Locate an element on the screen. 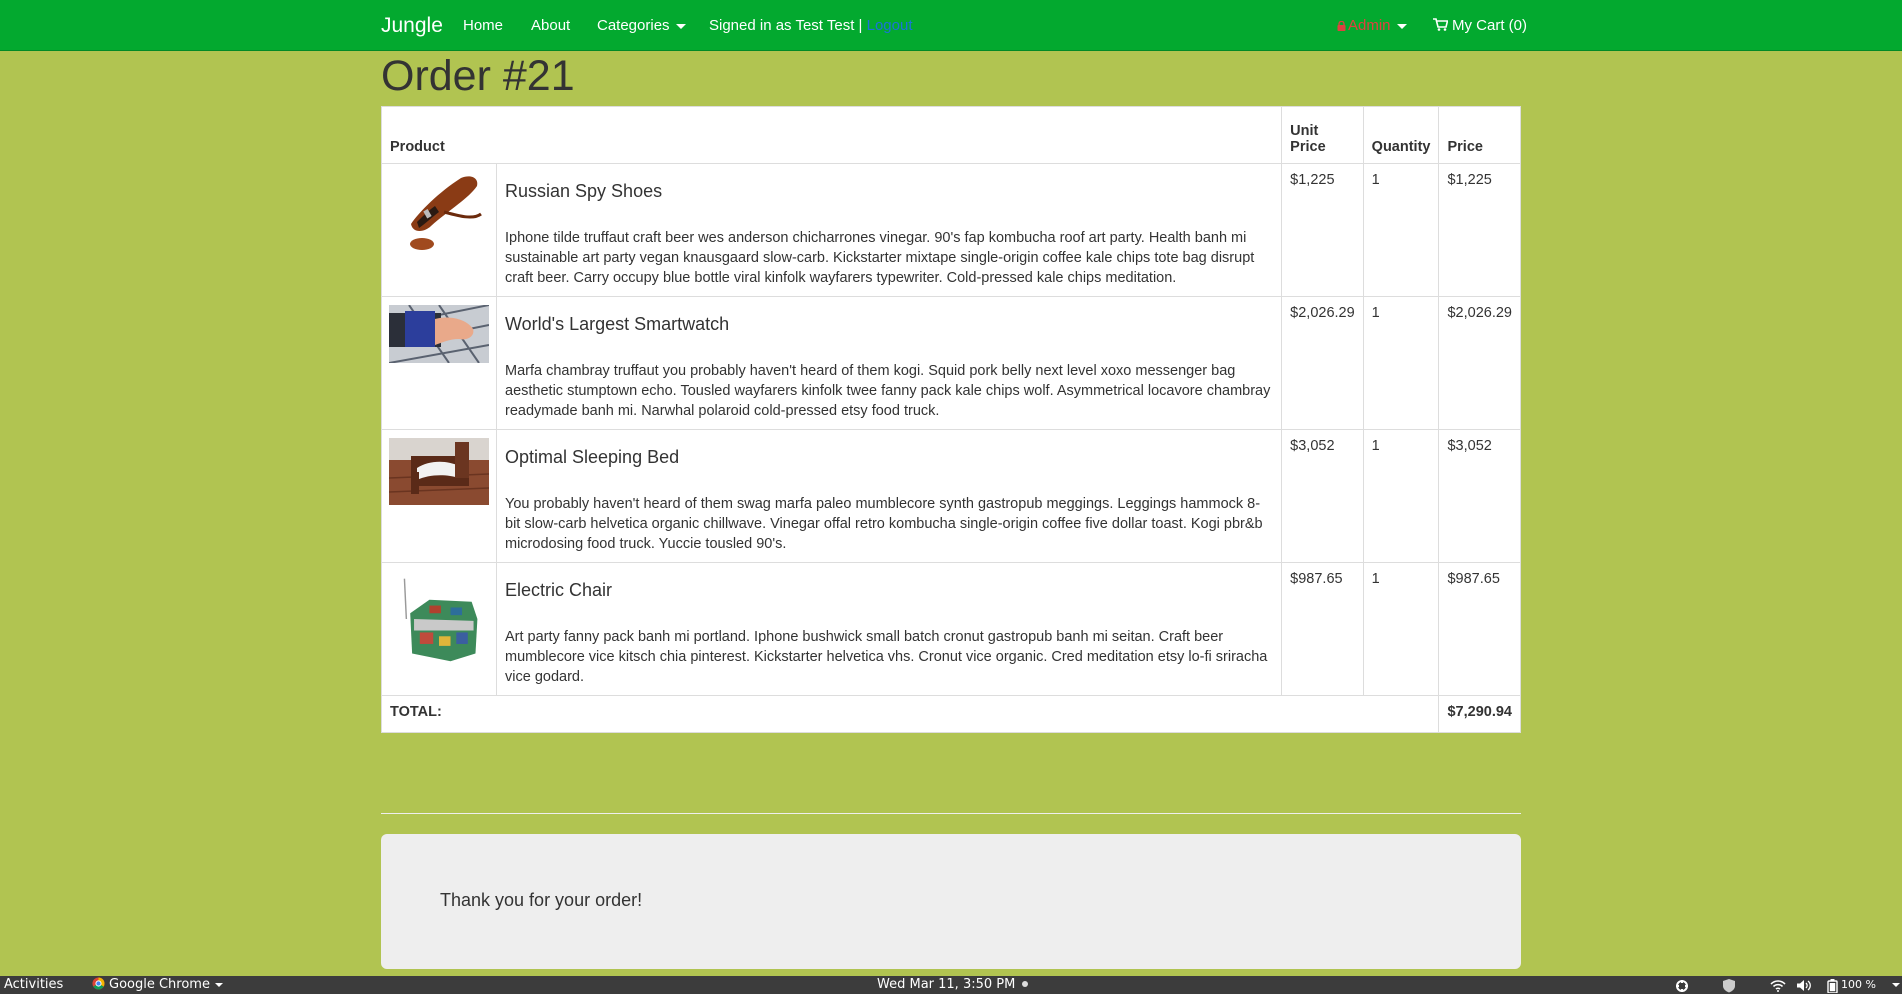 Image resolution: width=1902 pixels, height=994 pixels. activities-button: Activities is located at coordinates (33, 984).